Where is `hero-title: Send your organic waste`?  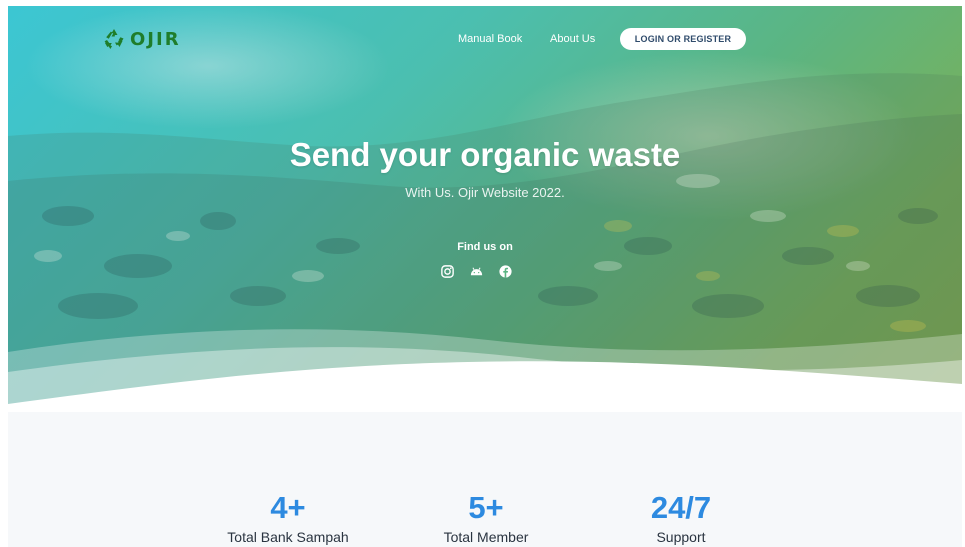 hero-title: Send your organic waste is located at coordinates (485, 154).